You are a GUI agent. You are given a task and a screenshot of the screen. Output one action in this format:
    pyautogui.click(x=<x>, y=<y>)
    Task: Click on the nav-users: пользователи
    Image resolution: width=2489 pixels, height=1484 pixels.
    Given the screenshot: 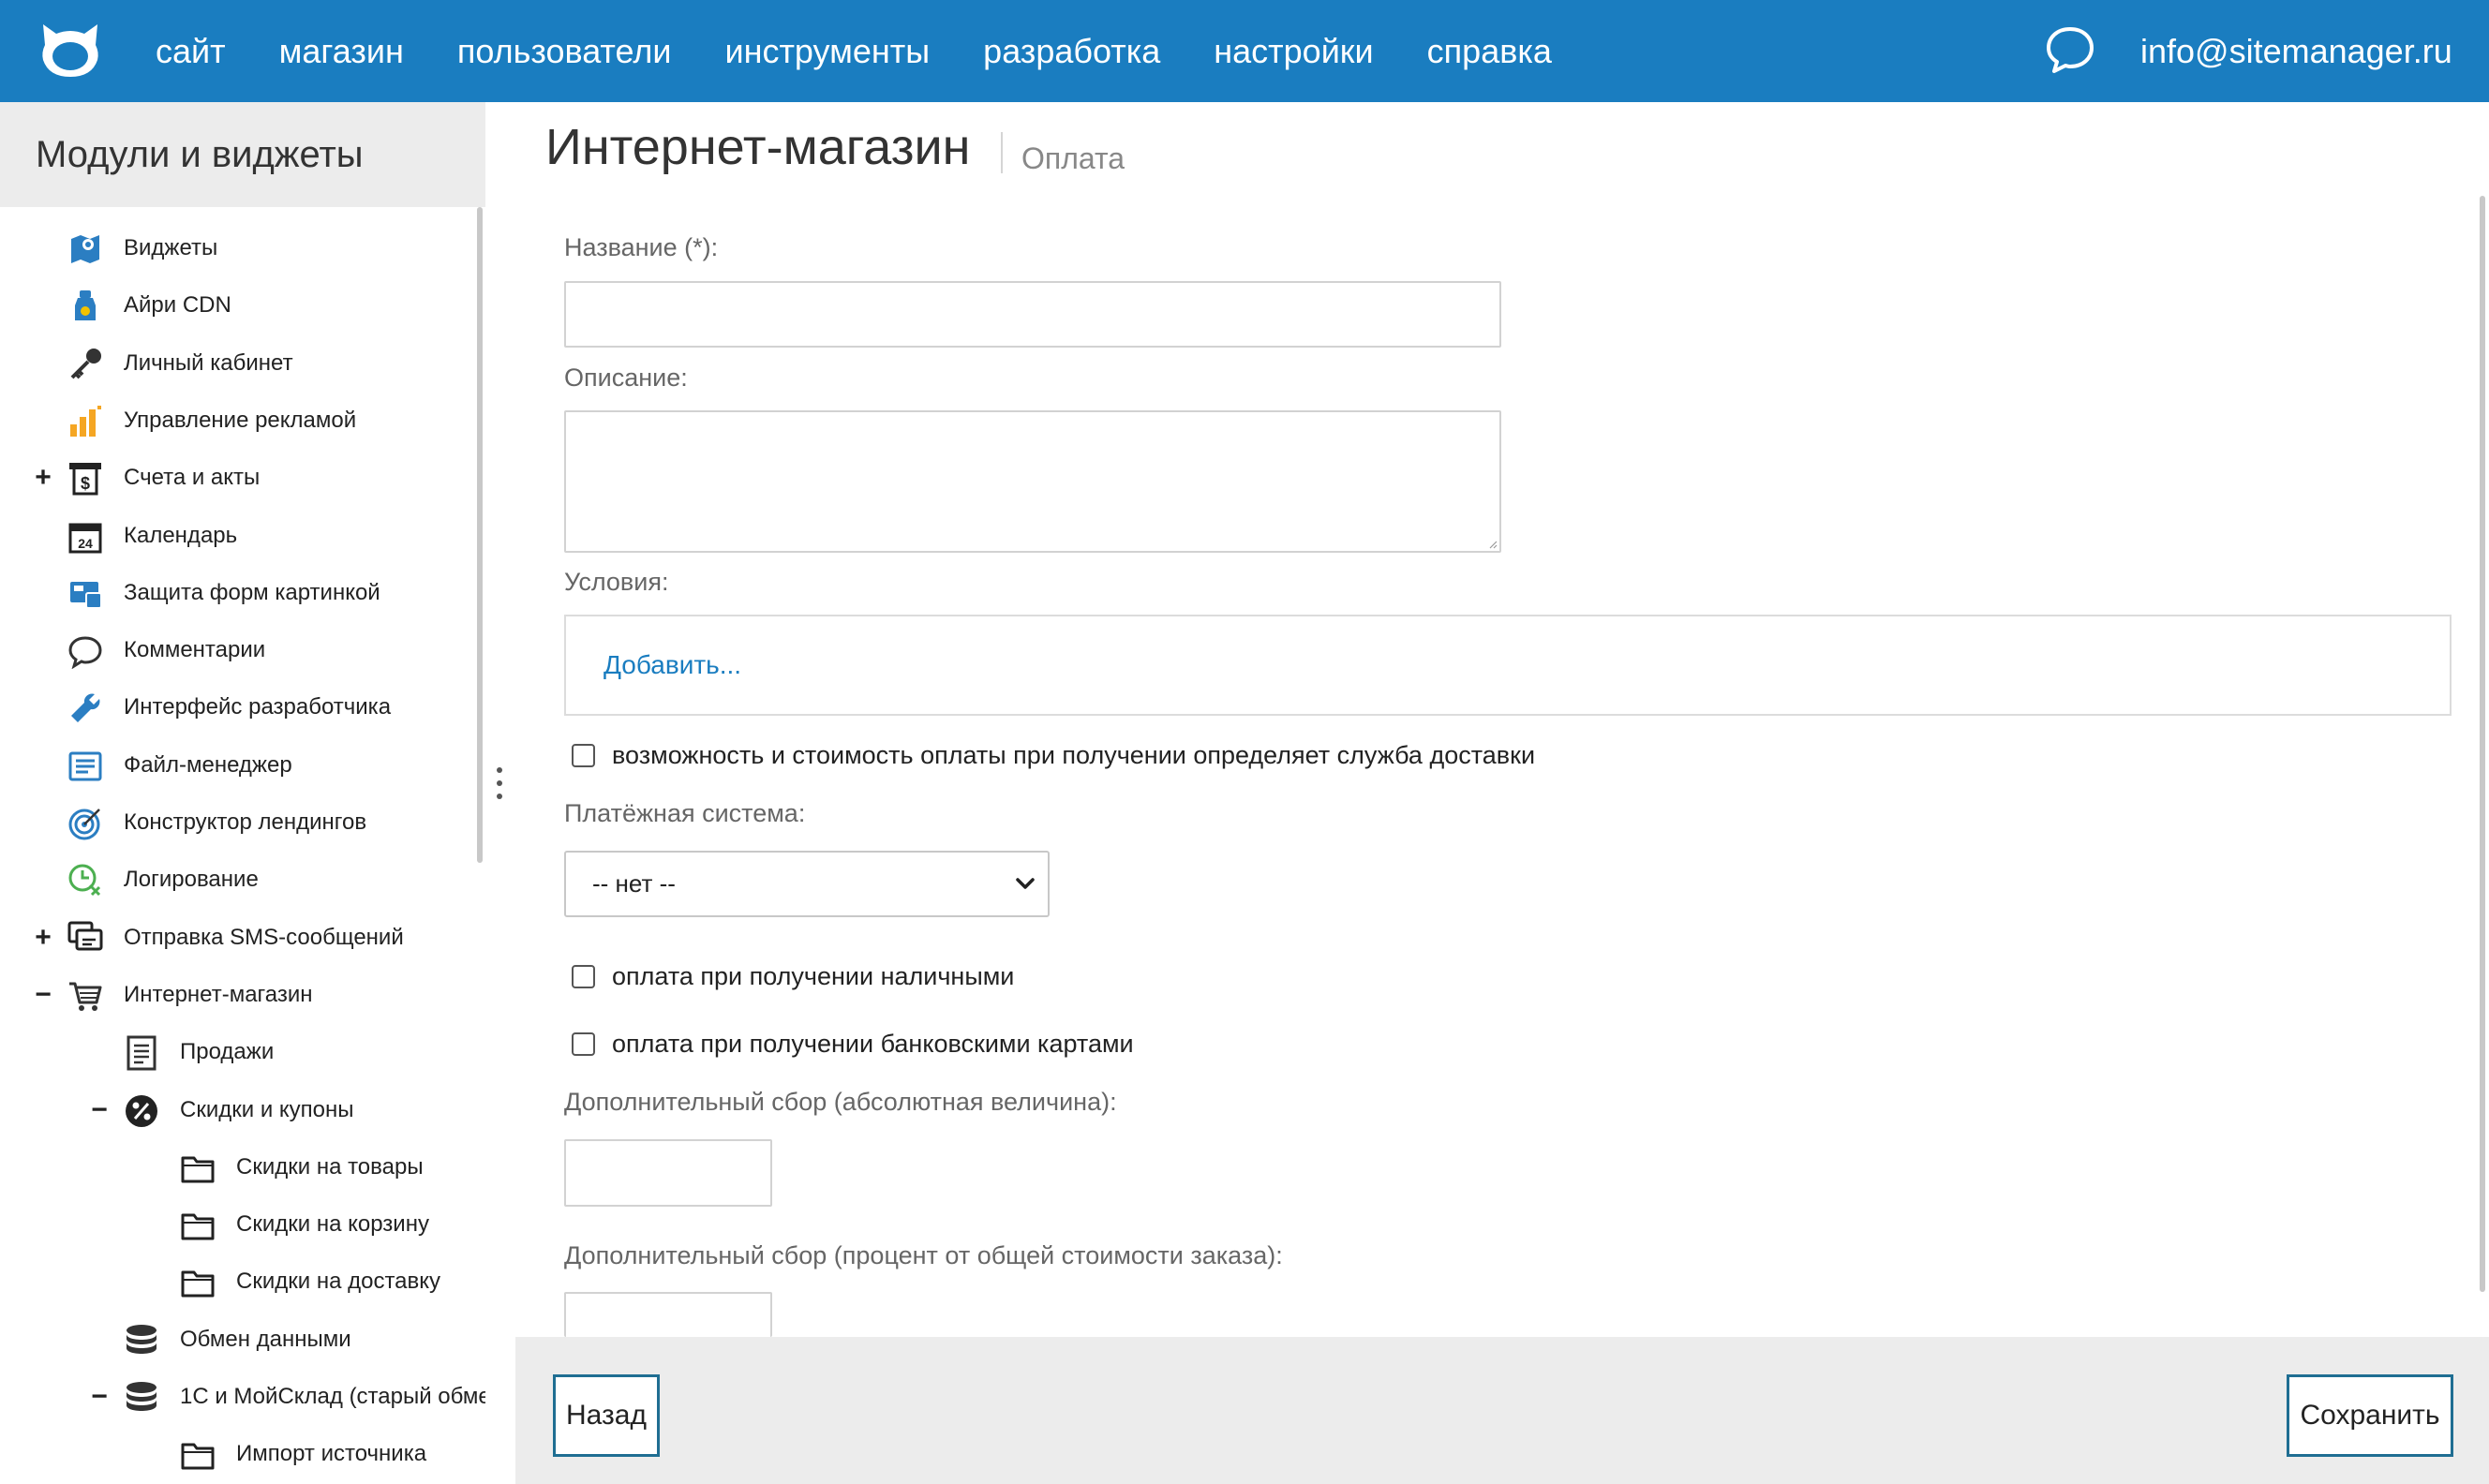 What is the action you would take?
    pyautogui.click(x=564, y=51)
    